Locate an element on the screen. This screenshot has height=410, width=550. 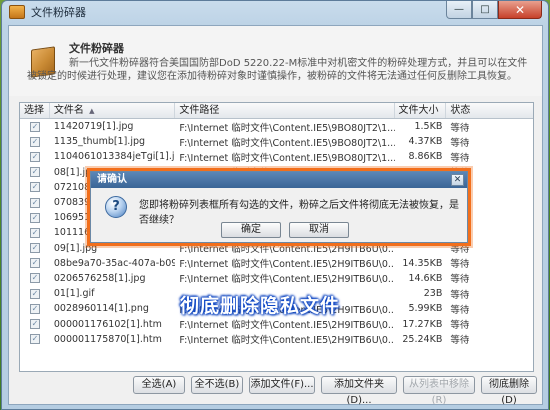
header-title: 文件粉碎器 is located at coordinates (96, 48).